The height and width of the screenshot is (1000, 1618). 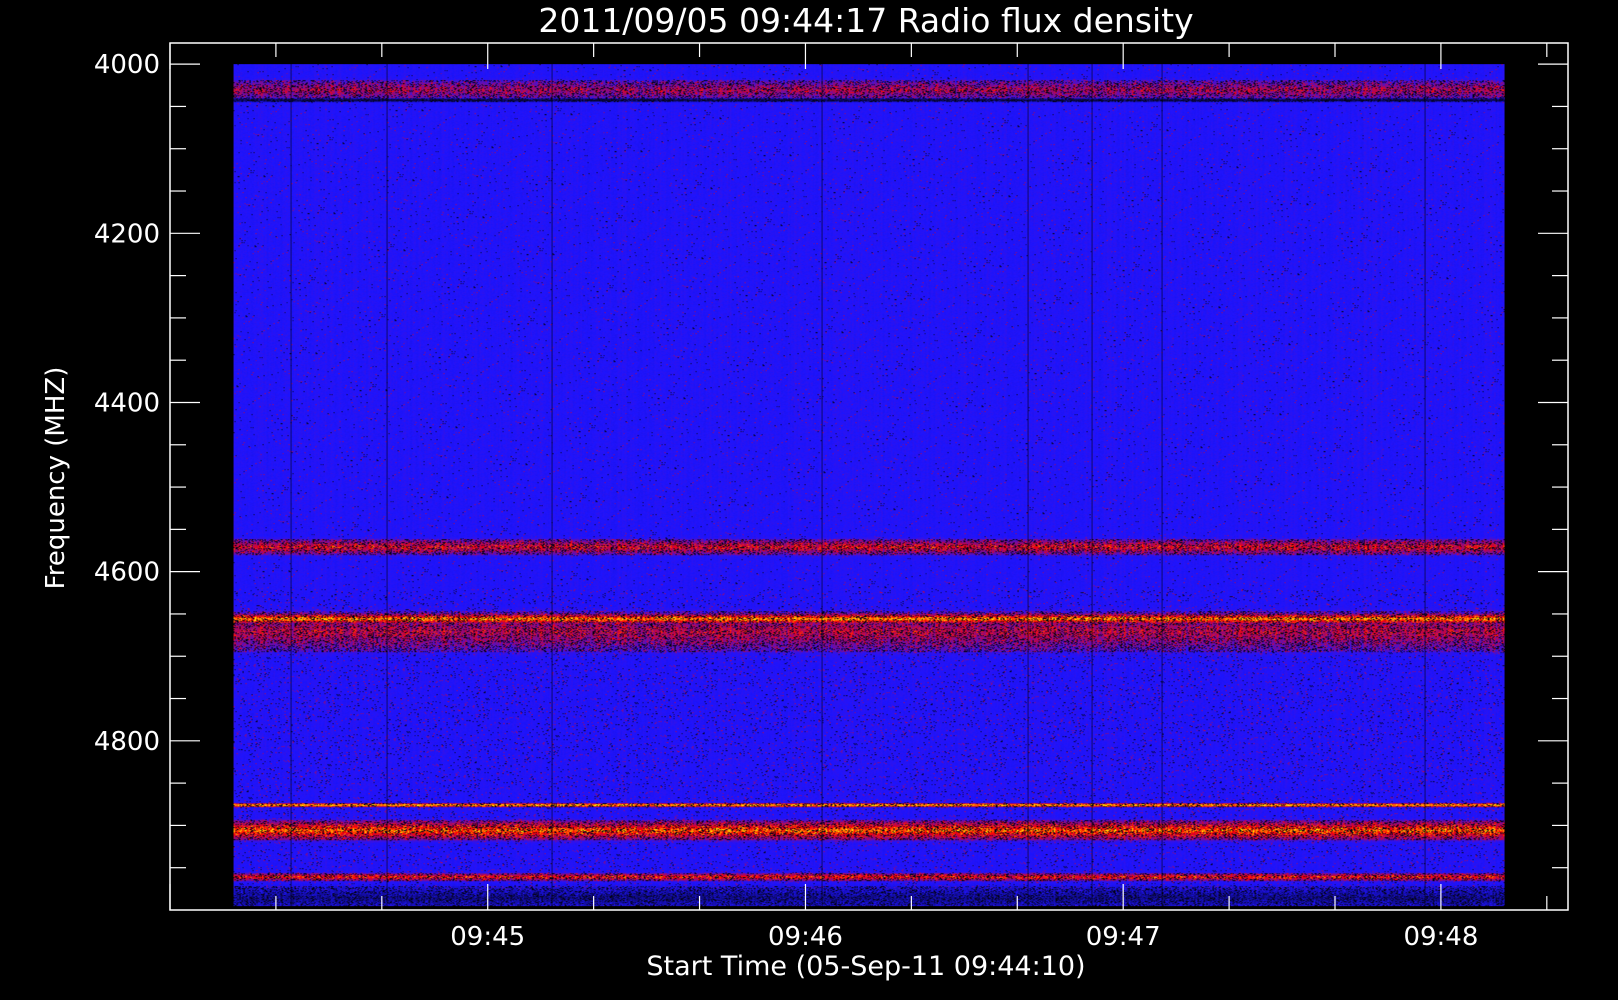 What do you see at coordinates (127, 65) in the screenshot?
I see `y-tick-label: 4000` at bounding box center [127, 65].